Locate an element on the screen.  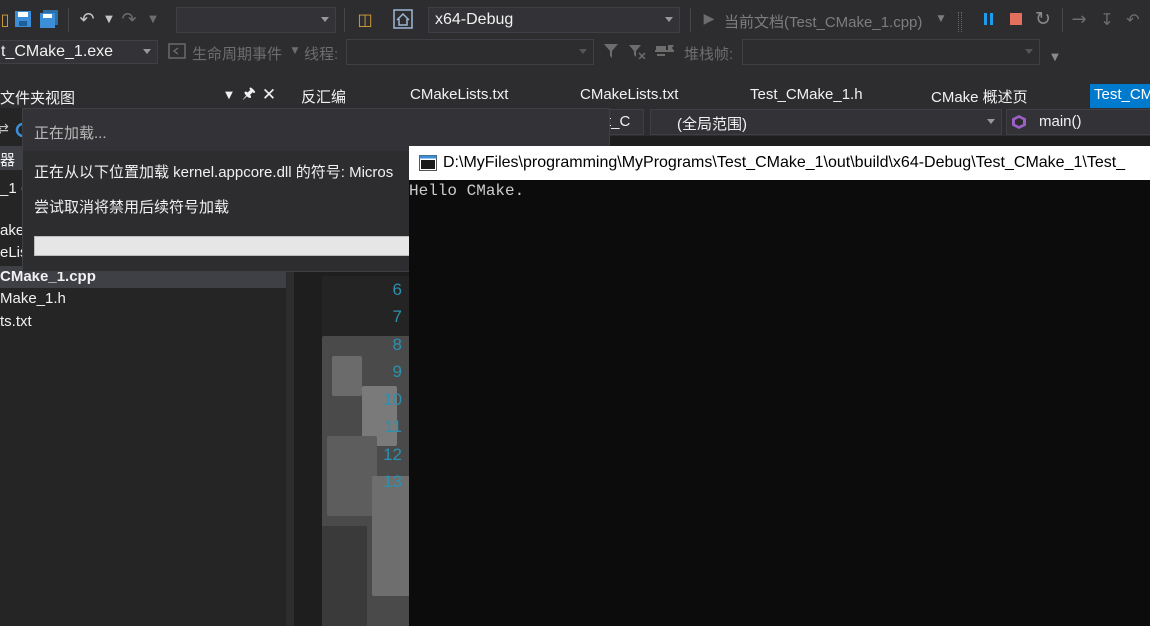
tab-cmake-overview: CMake 概述页 is located at coordinates (979, 96).